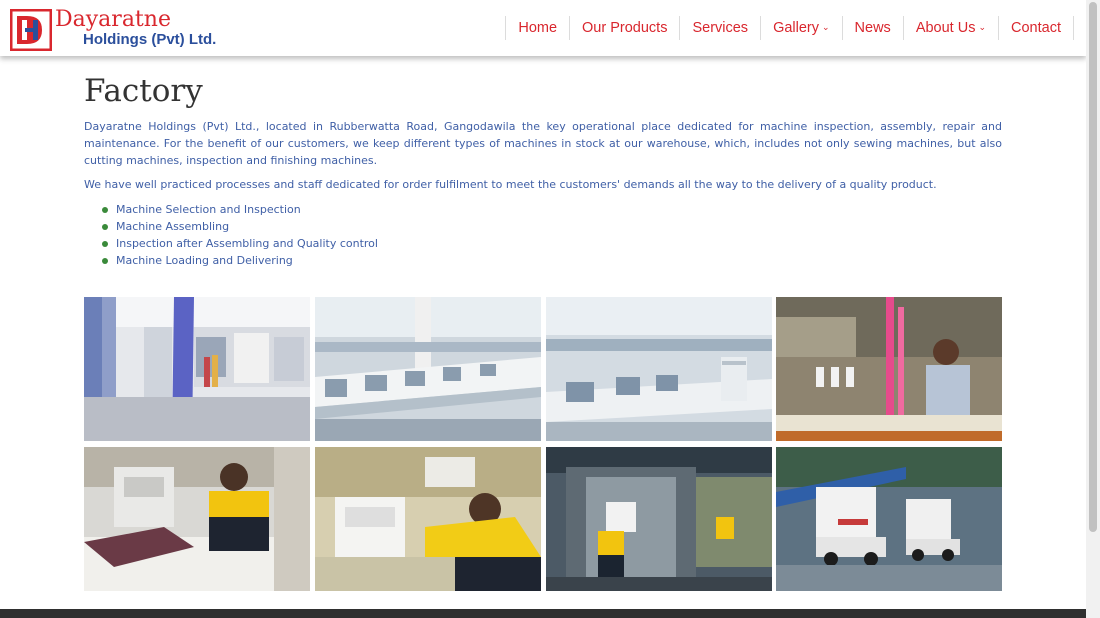 The image size is (1100, 618). Describe the element at coordinates (889, 369) in the screenshot. I see `worker-thread-inspection-photo` at that location.